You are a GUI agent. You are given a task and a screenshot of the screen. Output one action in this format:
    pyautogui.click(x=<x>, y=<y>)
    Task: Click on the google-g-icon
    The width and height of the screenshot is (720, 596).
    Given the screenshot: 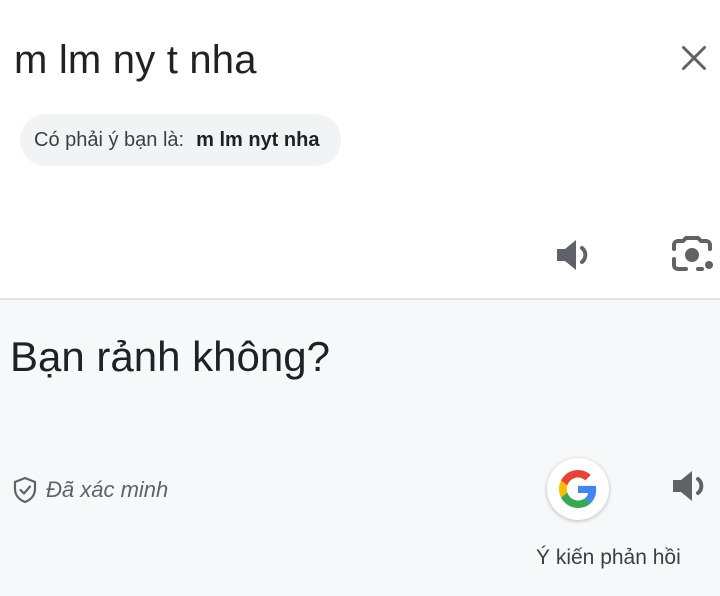 What is the action you would take?
    pyautogui.click(x=578, y=489)
    